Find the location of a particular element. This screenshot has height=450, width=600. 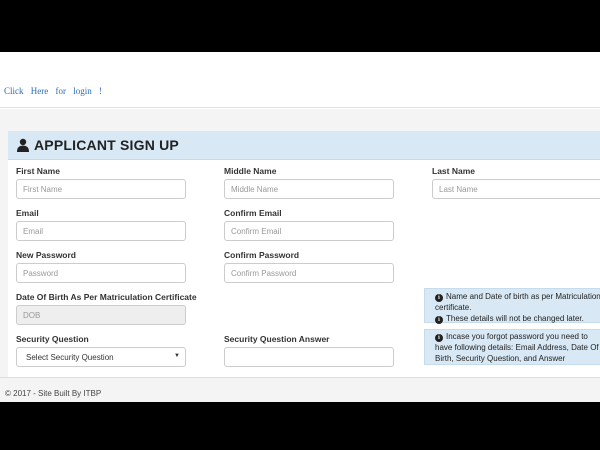

new-password-label: New Password is located at coordinates (46, 255).